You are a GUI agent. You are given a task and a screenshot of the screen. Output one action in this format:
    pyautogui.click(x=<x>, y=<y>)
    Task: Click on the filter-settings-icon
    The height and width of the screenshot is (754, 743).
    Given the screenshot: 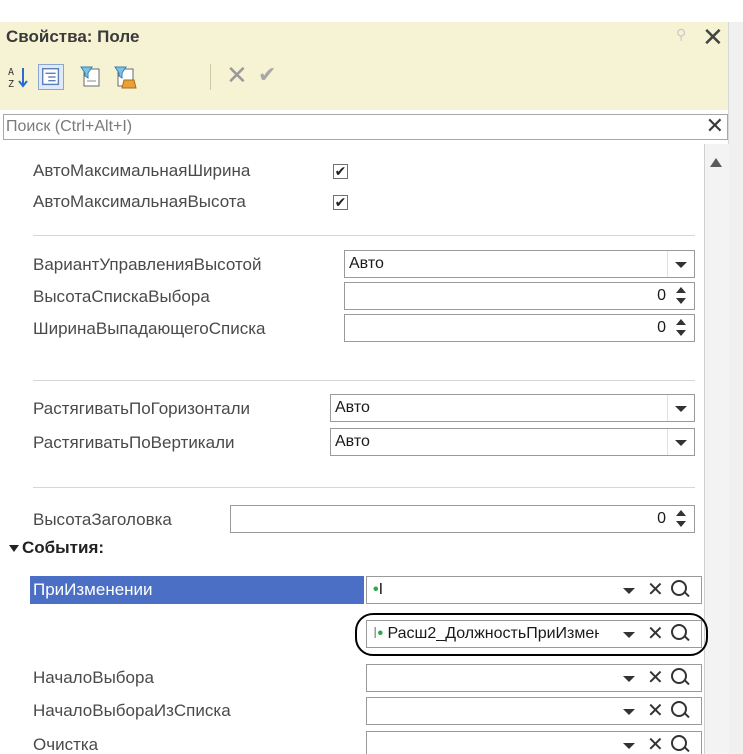 What is the action you would take?
    pyautogui.click(x=125, y=77)
    